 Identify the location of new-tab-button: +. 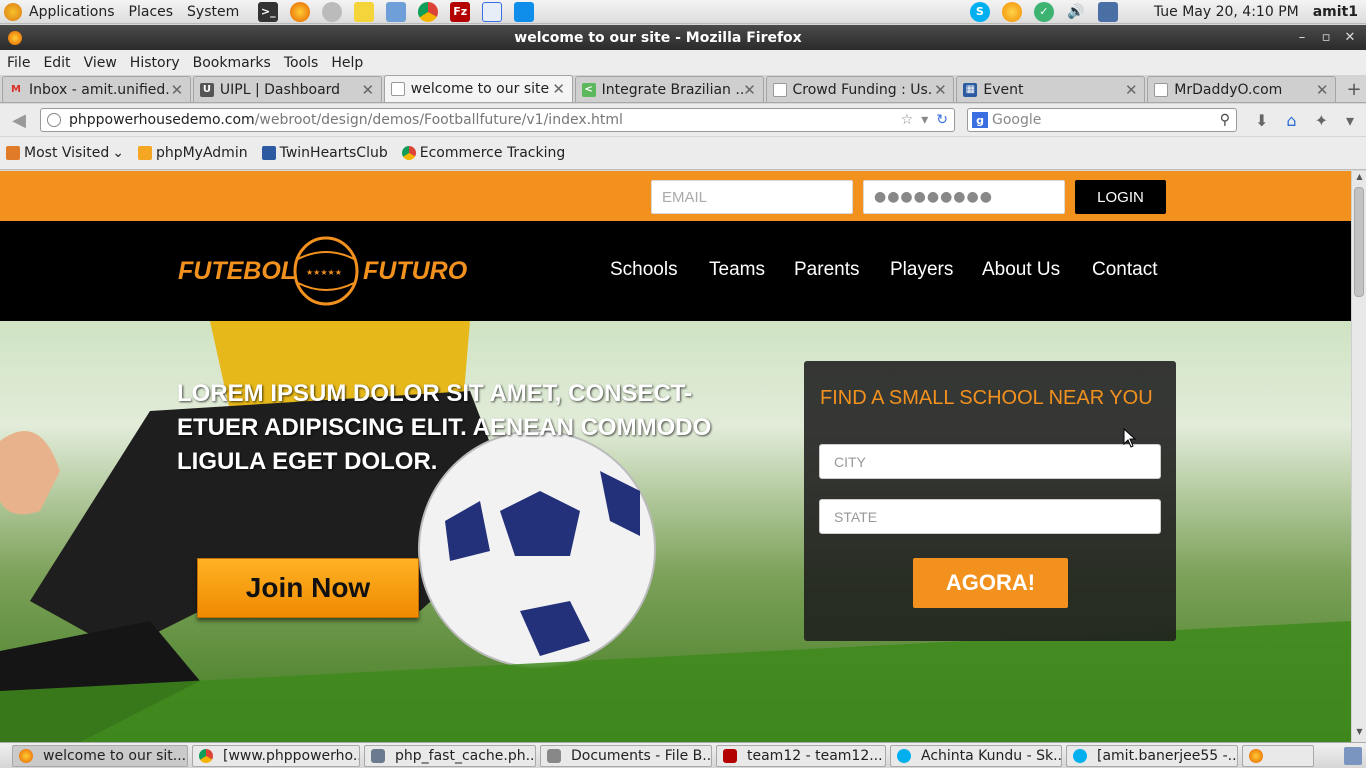
(1354, 89).